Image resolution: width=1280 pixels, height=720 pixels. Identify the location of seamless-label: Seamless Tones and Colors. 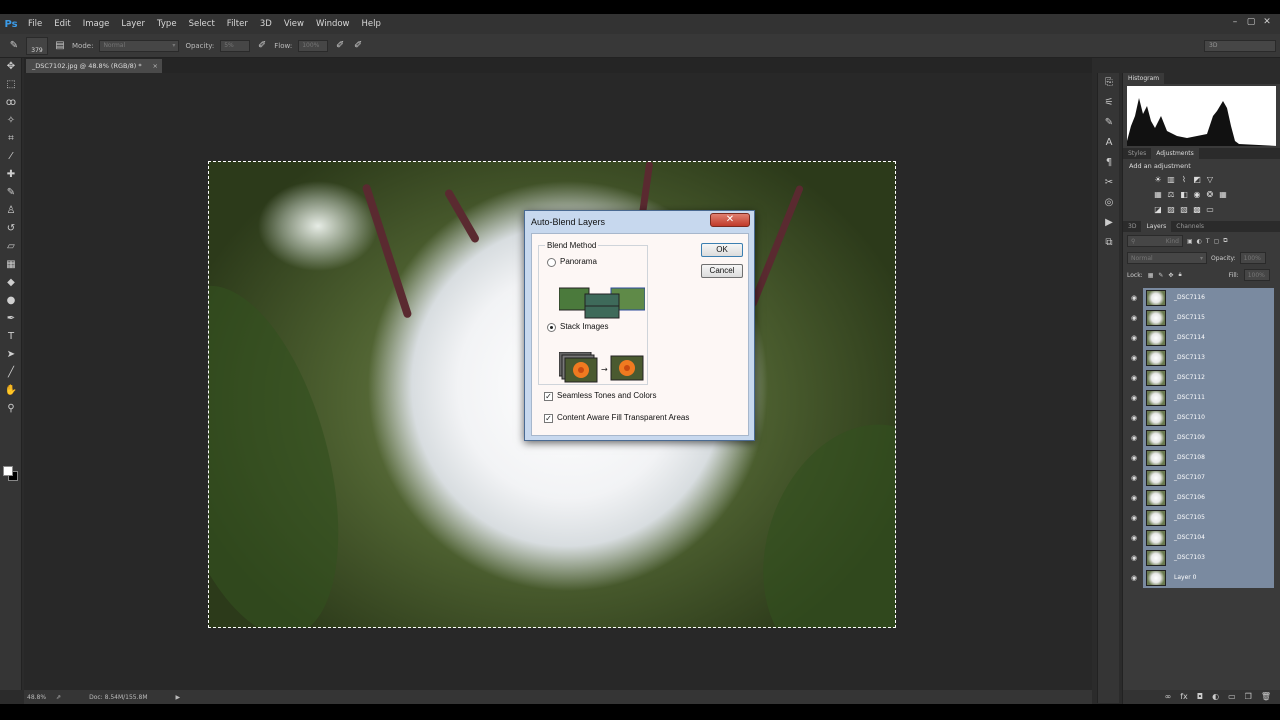
(606, 395).